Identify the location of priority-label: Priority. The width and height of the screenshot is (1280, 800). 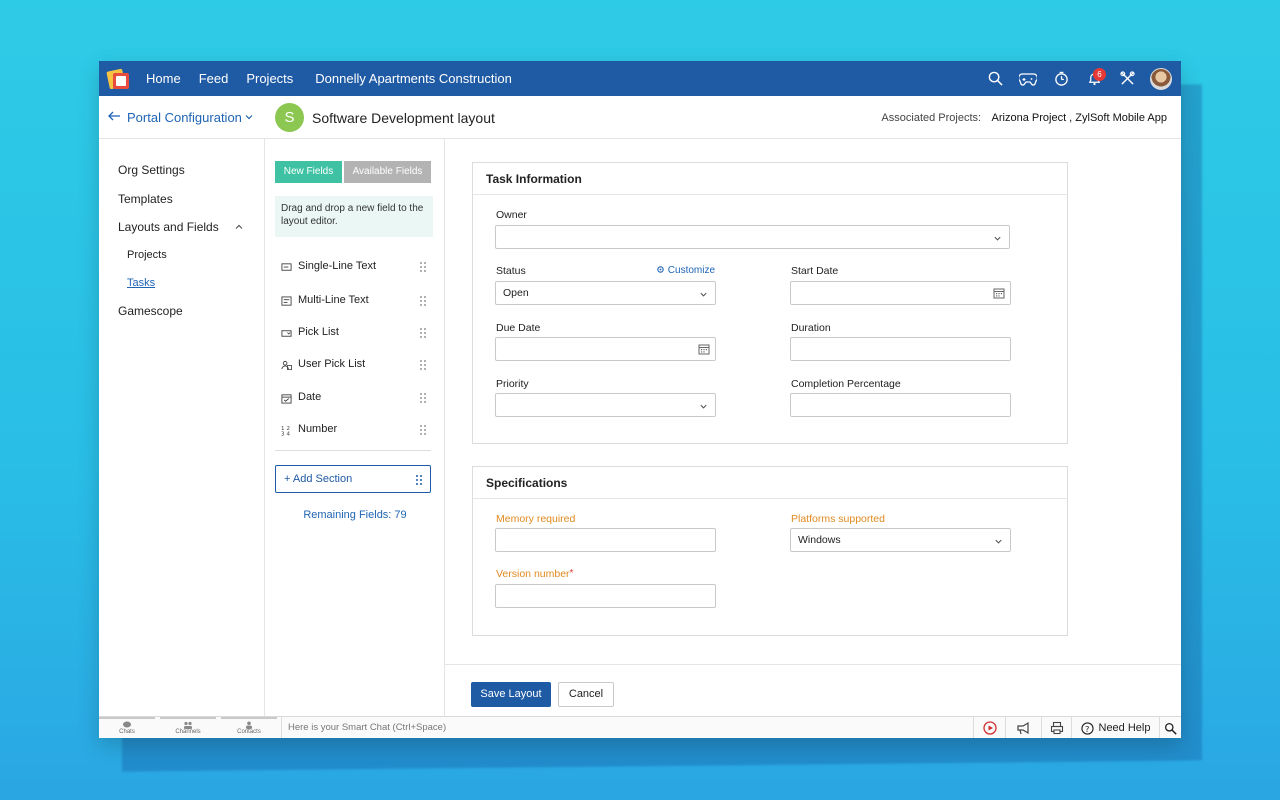
(512, 384).